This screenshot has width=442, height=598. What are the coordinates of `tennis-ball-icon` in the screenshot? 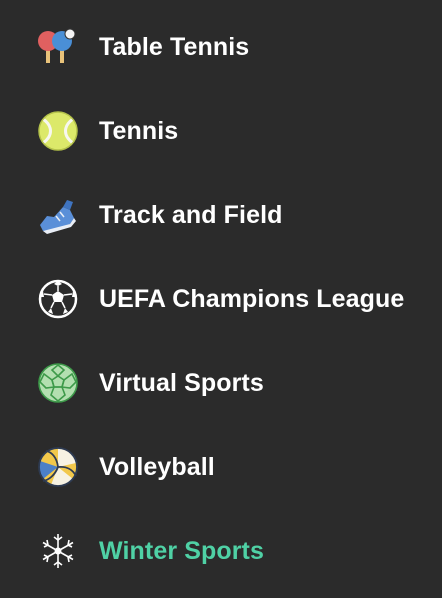 It's located at (58, 131).